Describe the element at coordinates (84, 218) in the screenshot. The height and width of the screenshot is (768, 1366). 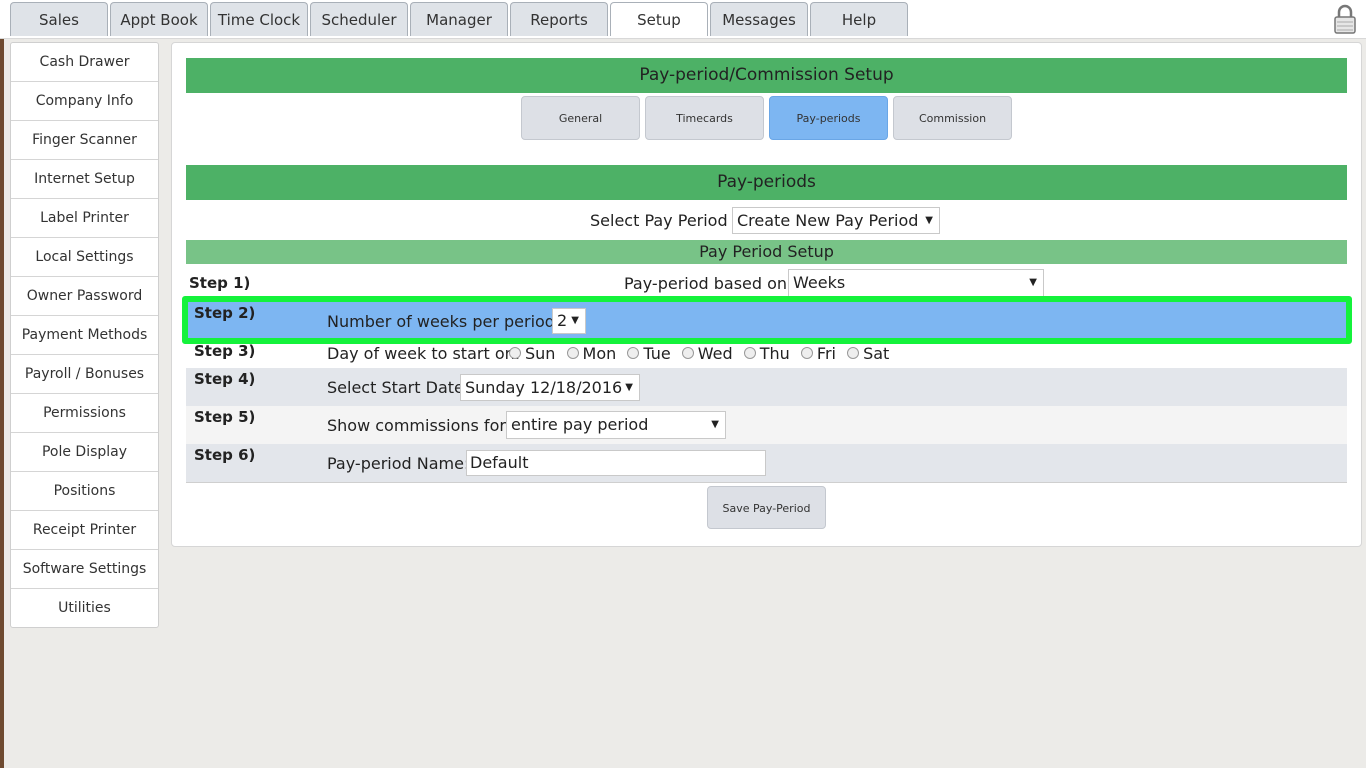
I see `sidebar-item-label-printer: Label Printer` at that location.